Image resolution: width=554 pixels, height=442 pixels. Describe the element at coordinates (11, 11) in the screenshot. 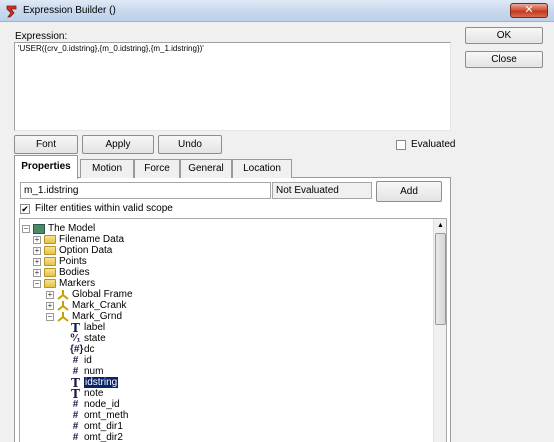

I see `app-icon` at that location.